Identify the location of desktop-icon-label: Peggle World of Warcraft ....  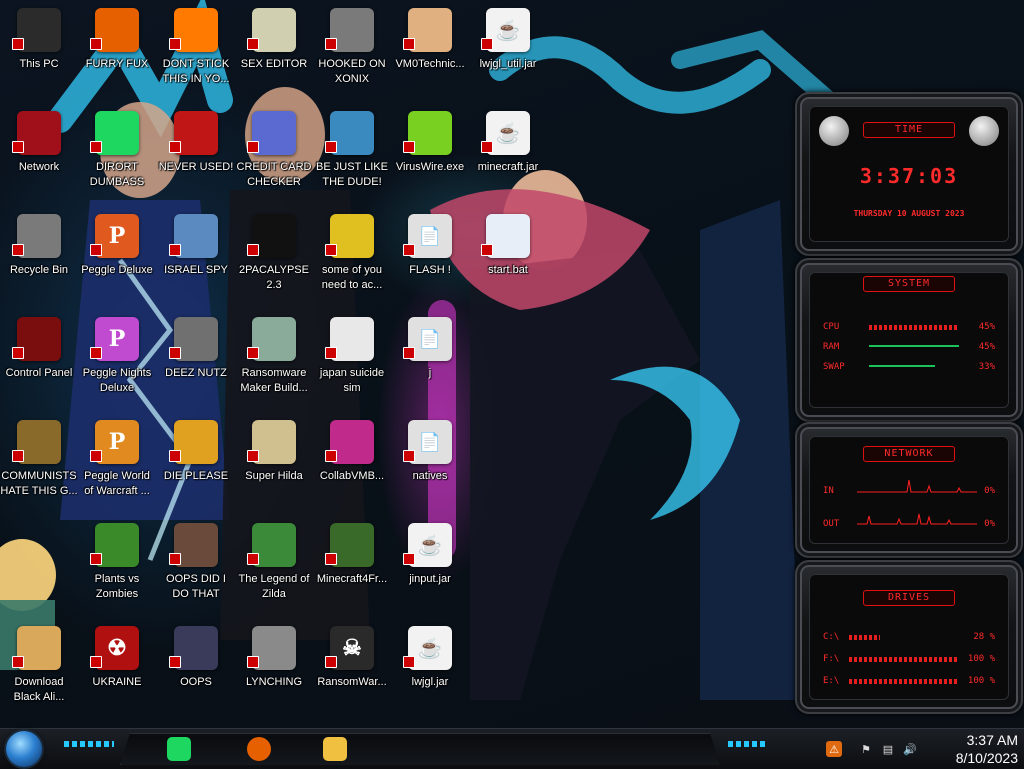
(117, 483).